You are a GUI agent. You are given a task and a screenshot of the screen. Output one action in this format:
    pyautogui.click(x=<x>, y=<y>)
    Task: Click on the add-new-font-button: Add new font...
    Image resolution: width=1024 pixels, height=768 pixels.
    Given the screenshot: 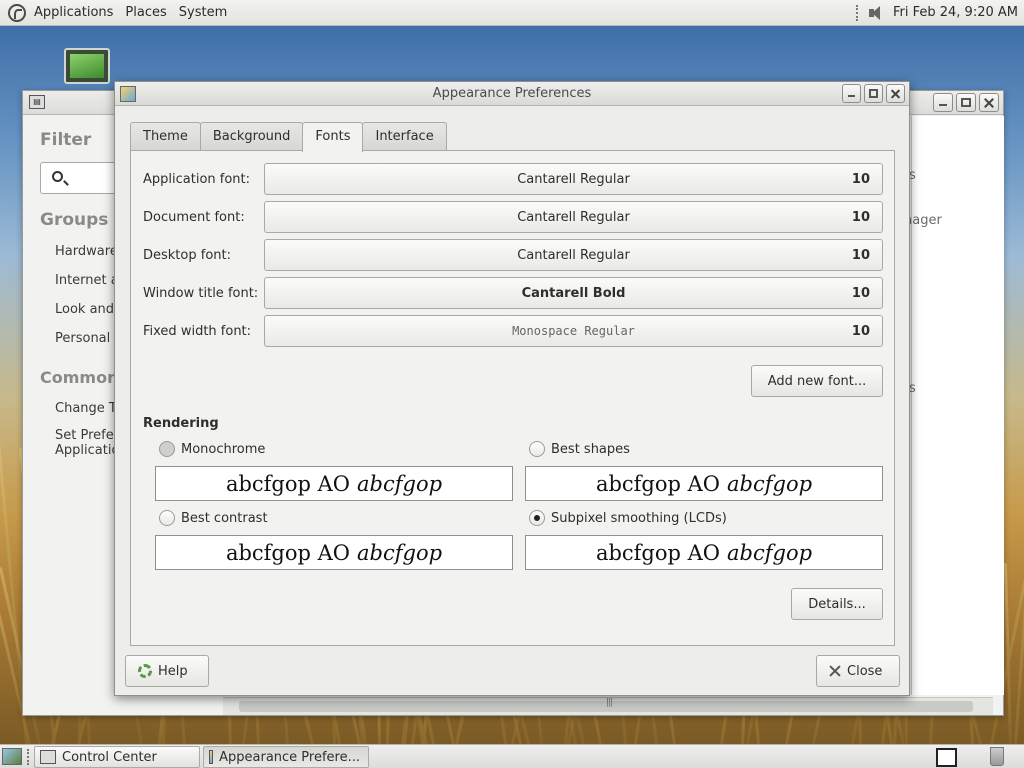 What is the action you would take?
    pyautogui.click(x=817, y=381)
    